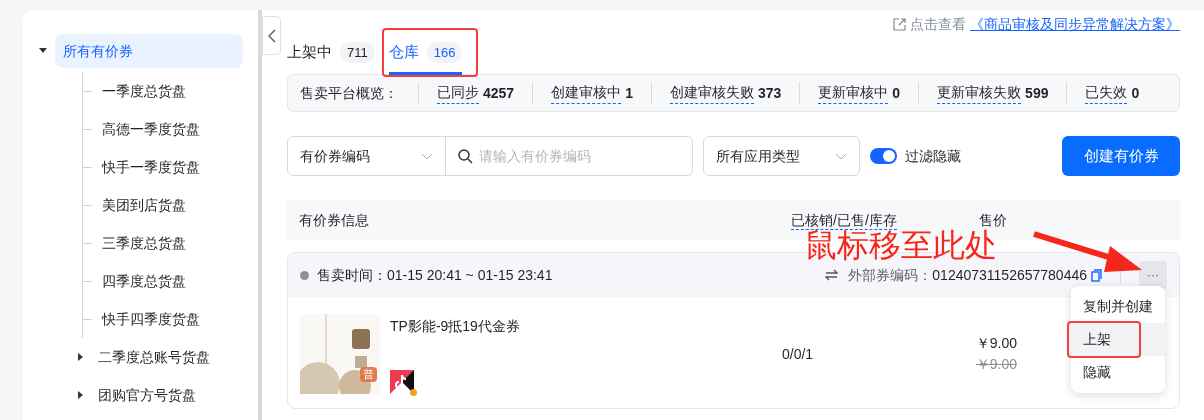 Image resolution: width=1204 pixels, height=420 pixels. Describe the element at coordinates (144, 243) in the screenshot. I see `tree-item: 三季度总货盘` at that location.